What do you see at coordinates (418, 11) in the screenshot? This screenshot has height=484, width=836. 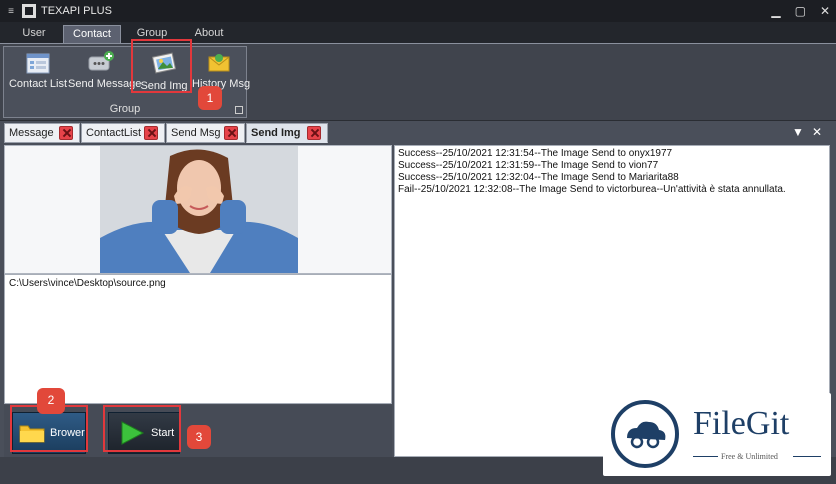 I see `title-bar: ≡ TEXAPI PLUS ▁ ▢ ✕` at bounding box center [418, 11].